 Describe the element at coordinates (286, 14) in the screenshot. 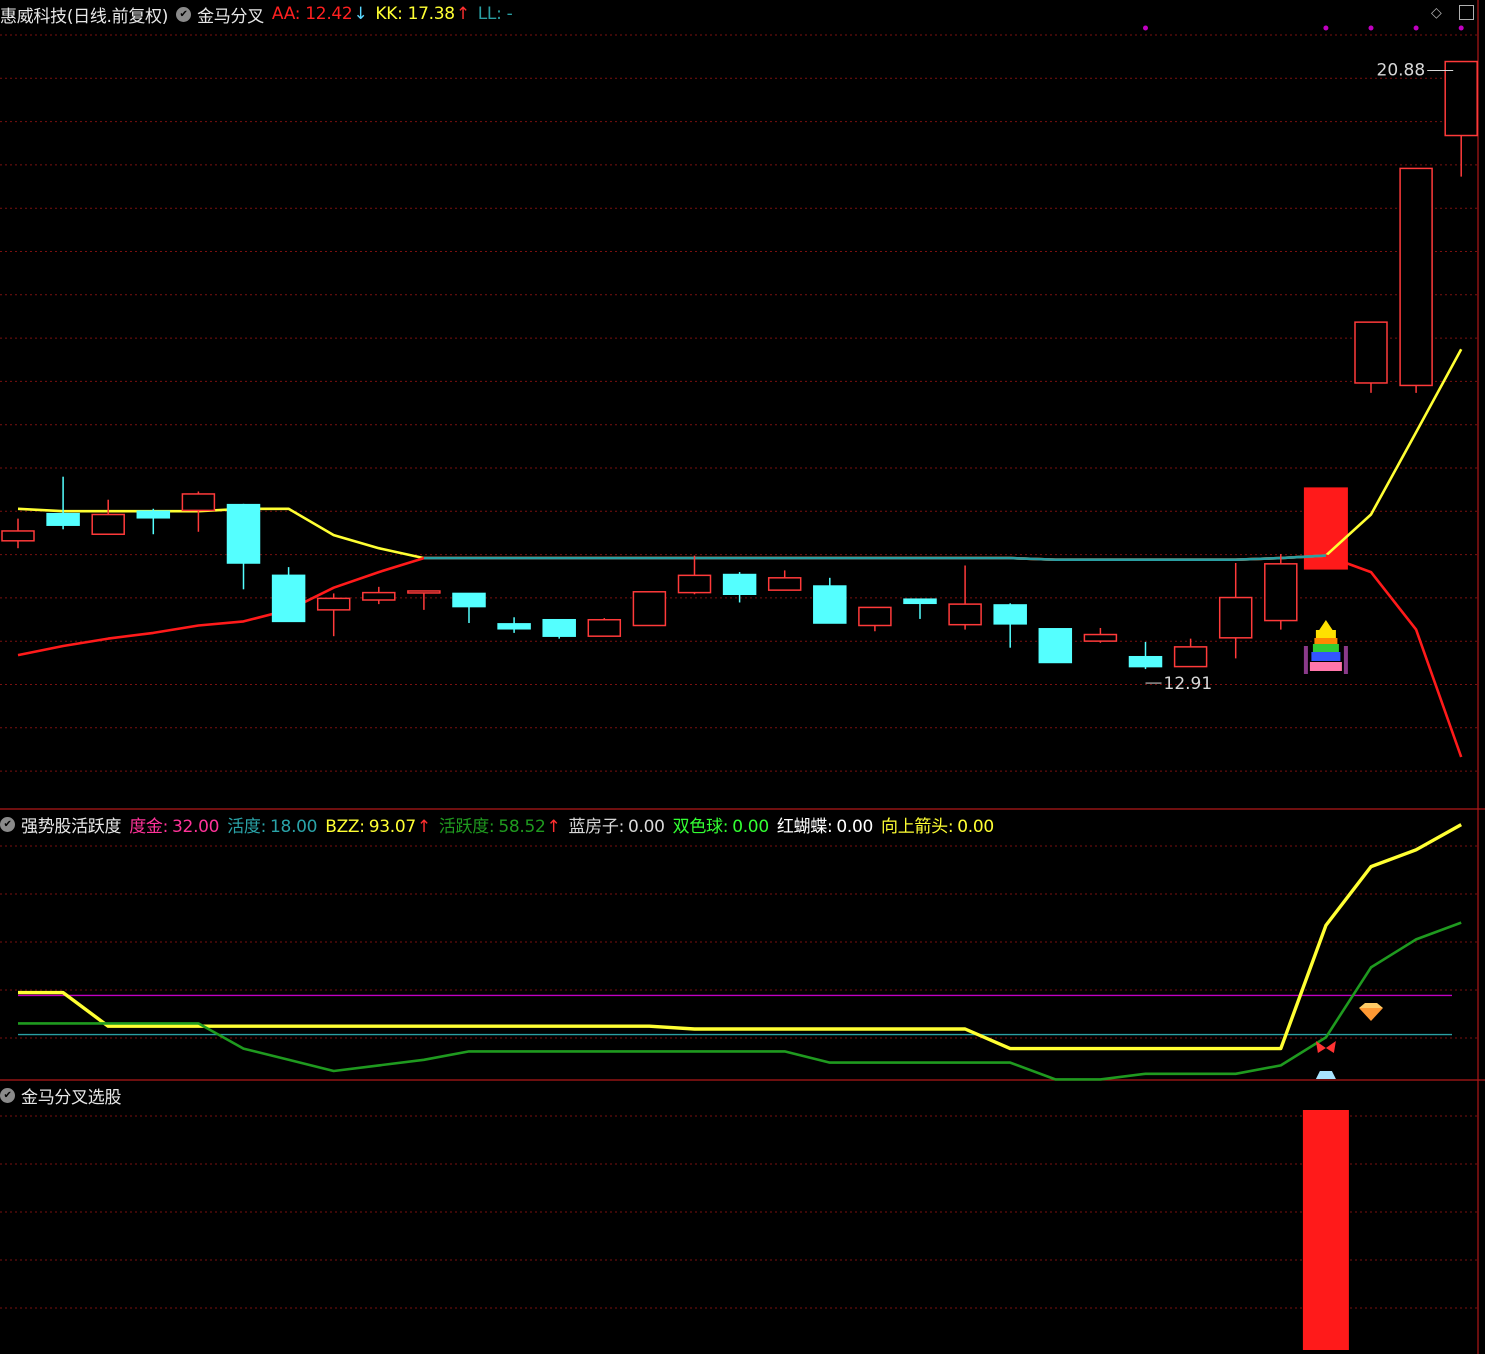

I see `aa-label: AA:` at that location.